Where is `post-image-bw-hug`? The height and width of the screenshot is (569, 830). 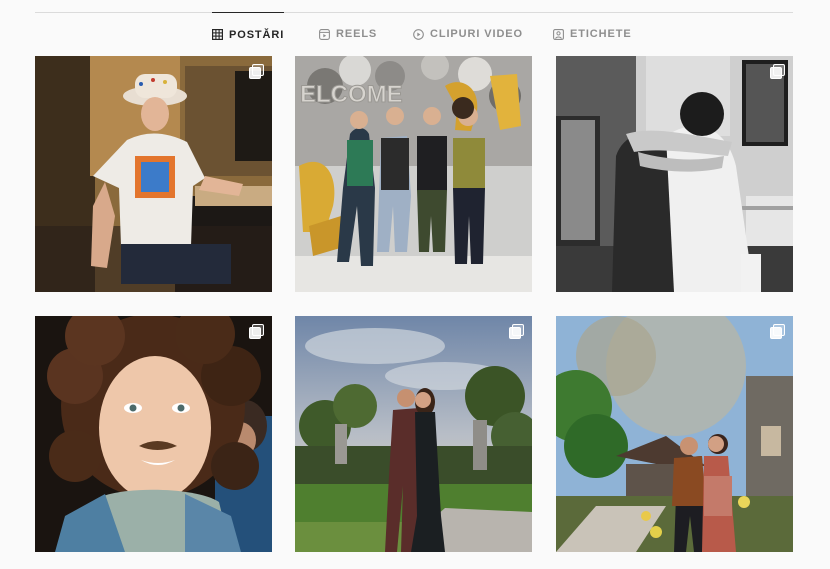
post-image-bw-hug is located at coordinates (674, 174).